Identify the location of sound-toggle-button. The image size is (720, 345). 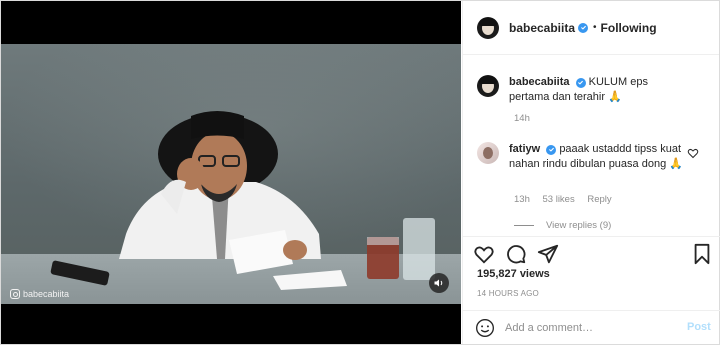
(439, 283).